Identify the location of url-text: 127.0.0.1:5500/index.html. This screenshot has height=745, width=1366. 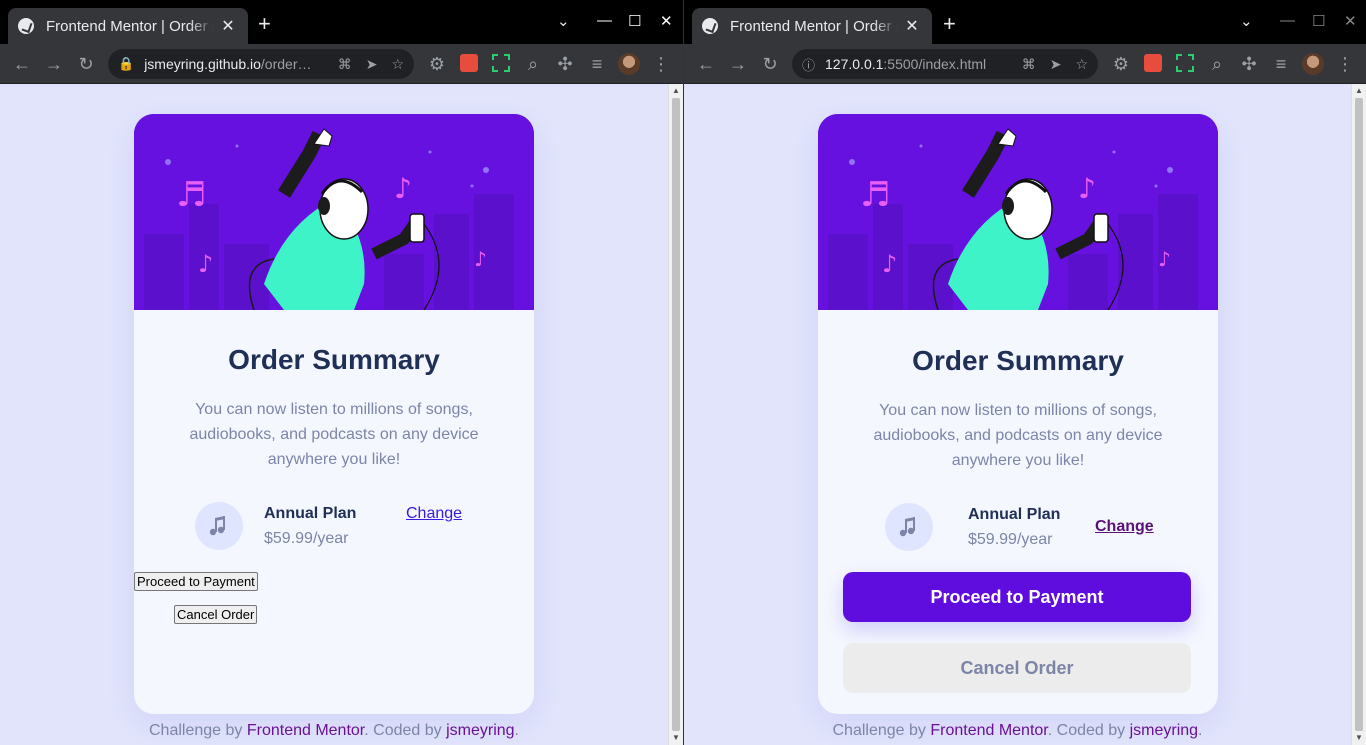
(916, 64).